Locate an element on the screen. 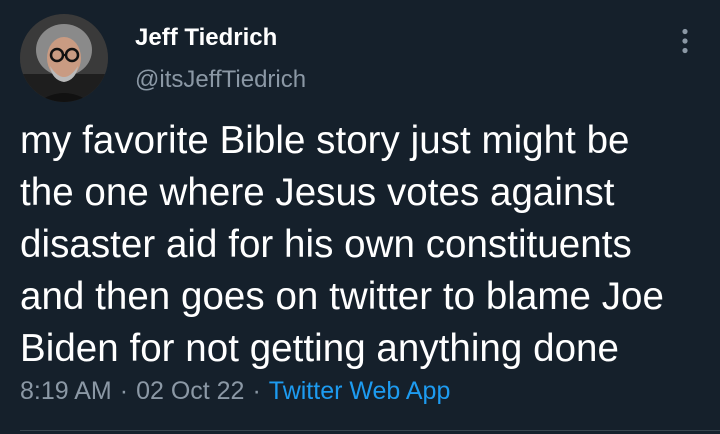 The width and height of the screenshot is (720, 434). tweet-metadata: 8:19 AM · 02 Oct 22 · Twitter Web App is located at coordinates (235, 391).